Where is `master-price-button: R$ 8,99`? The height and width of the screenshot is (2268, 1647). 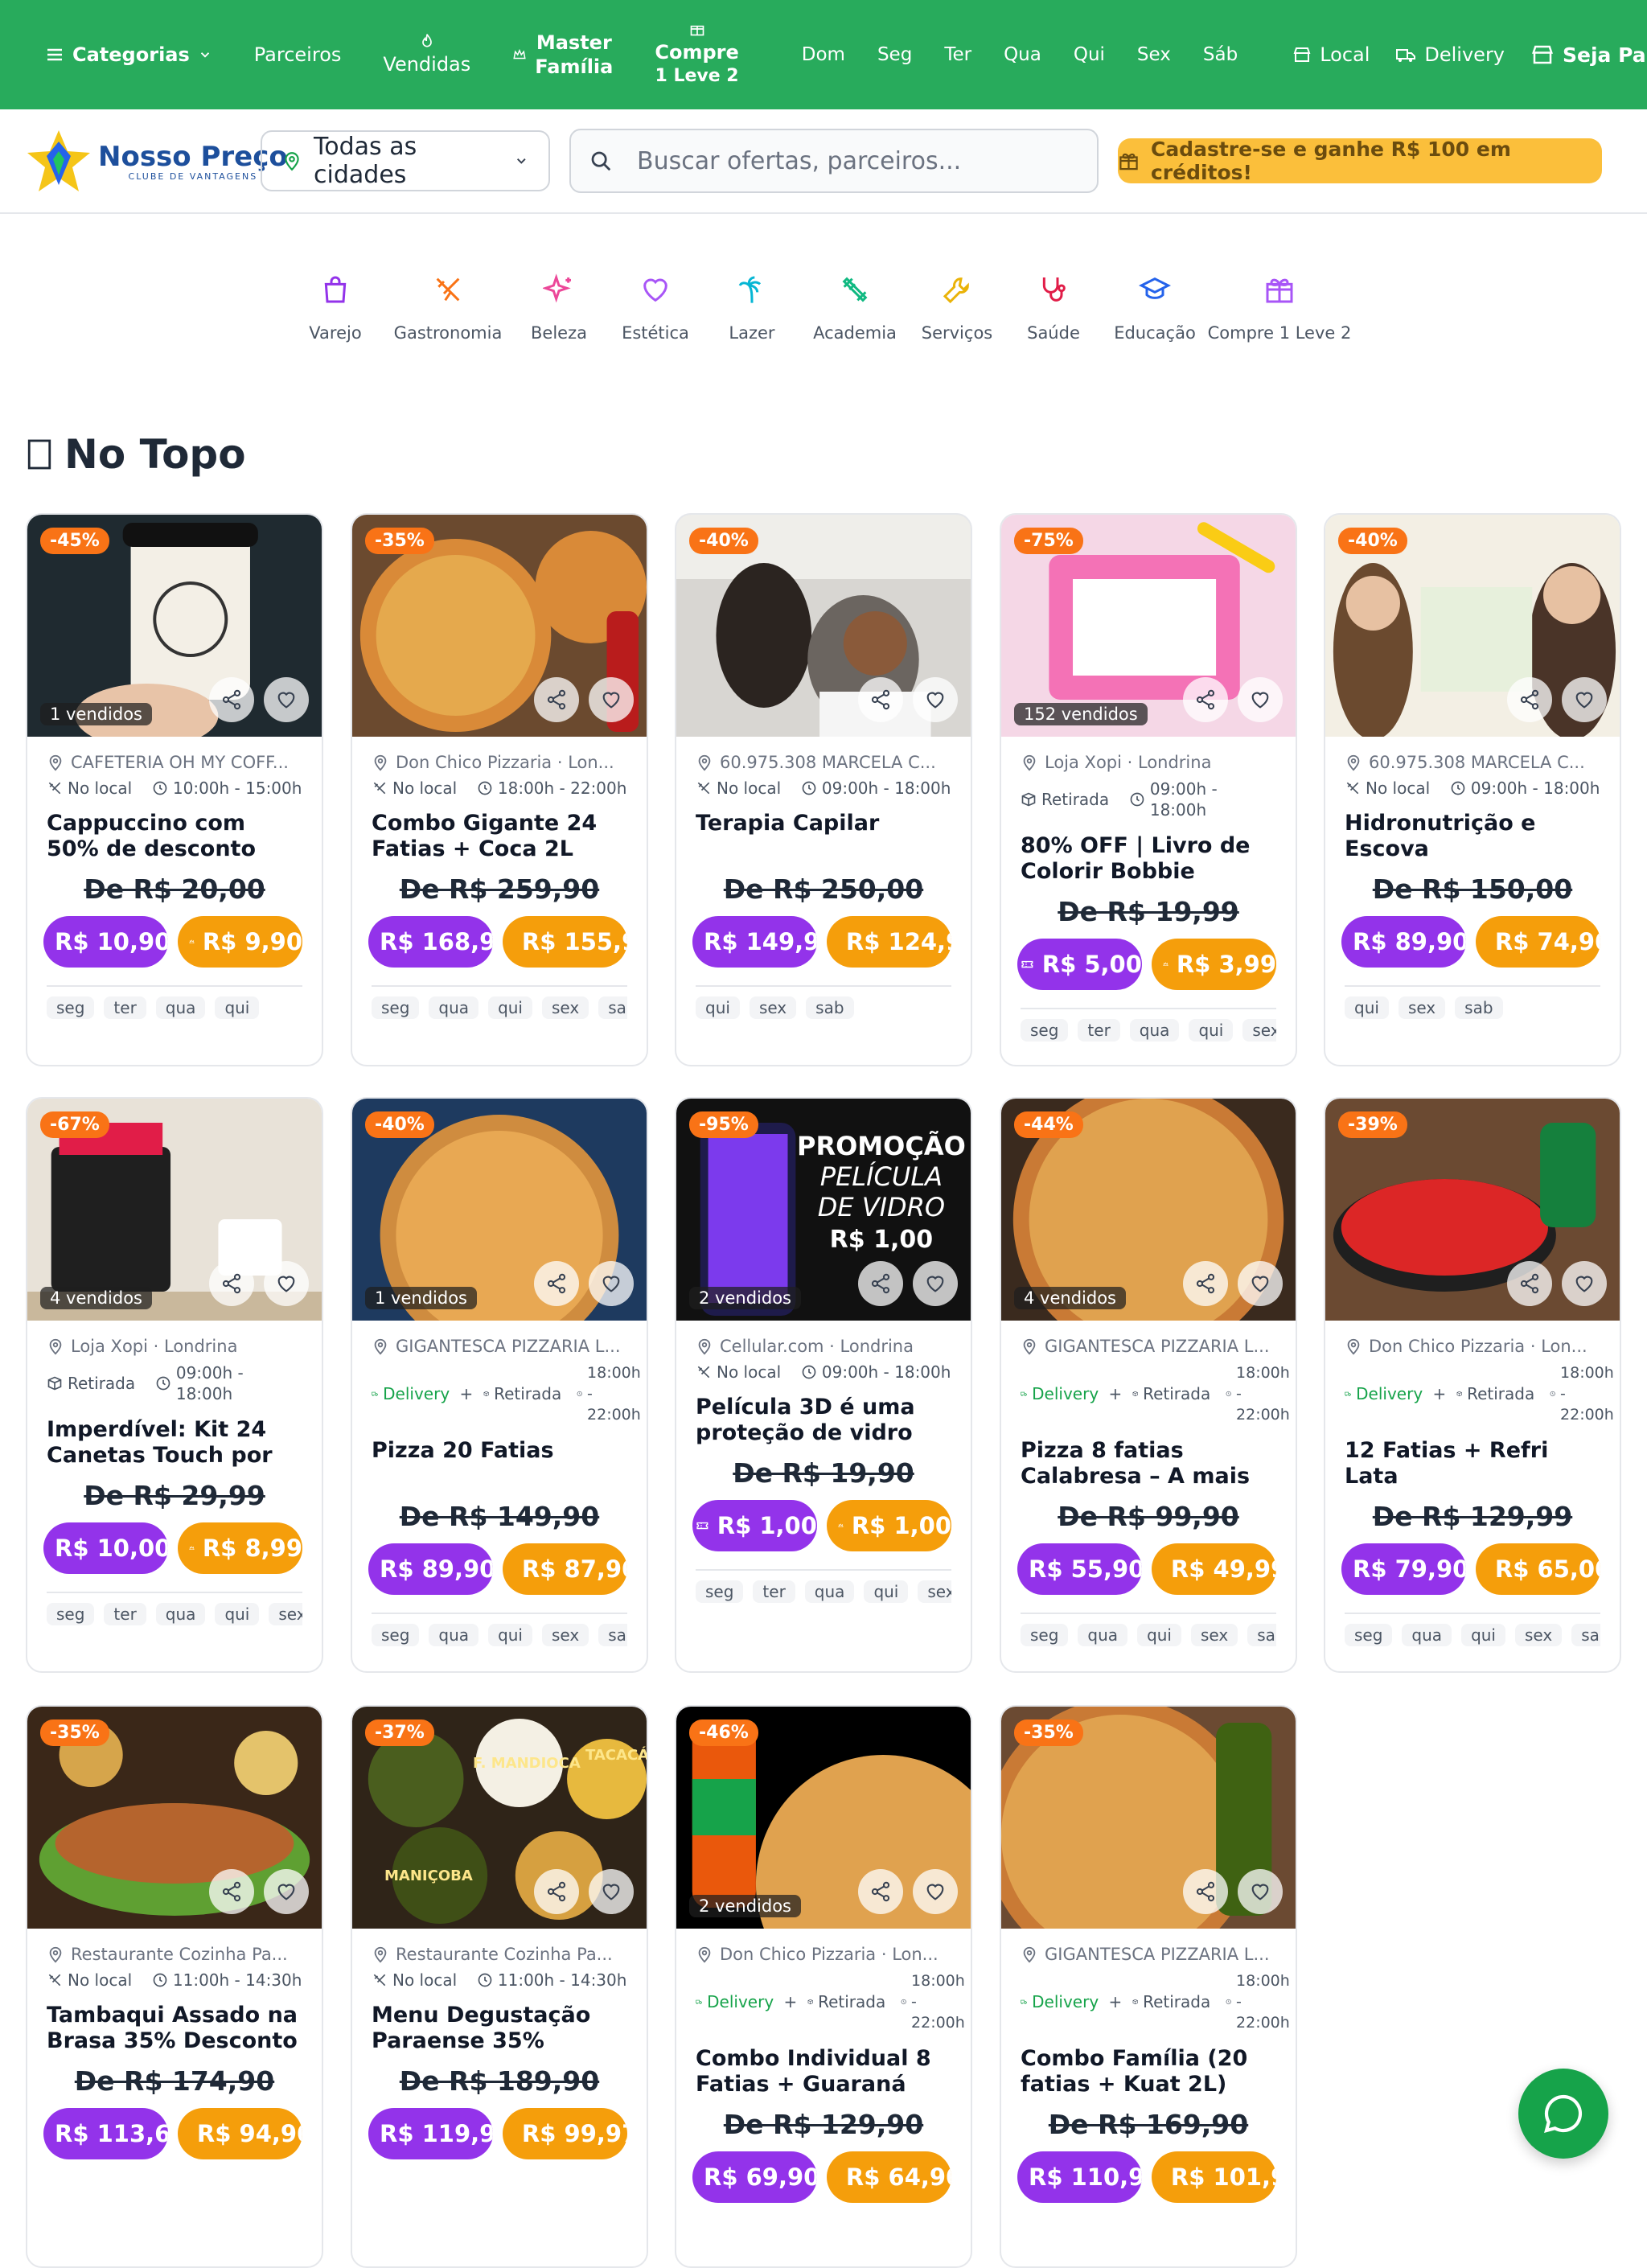 master-price-button: R$ 8,99 is located at coordinates (240, 1548).